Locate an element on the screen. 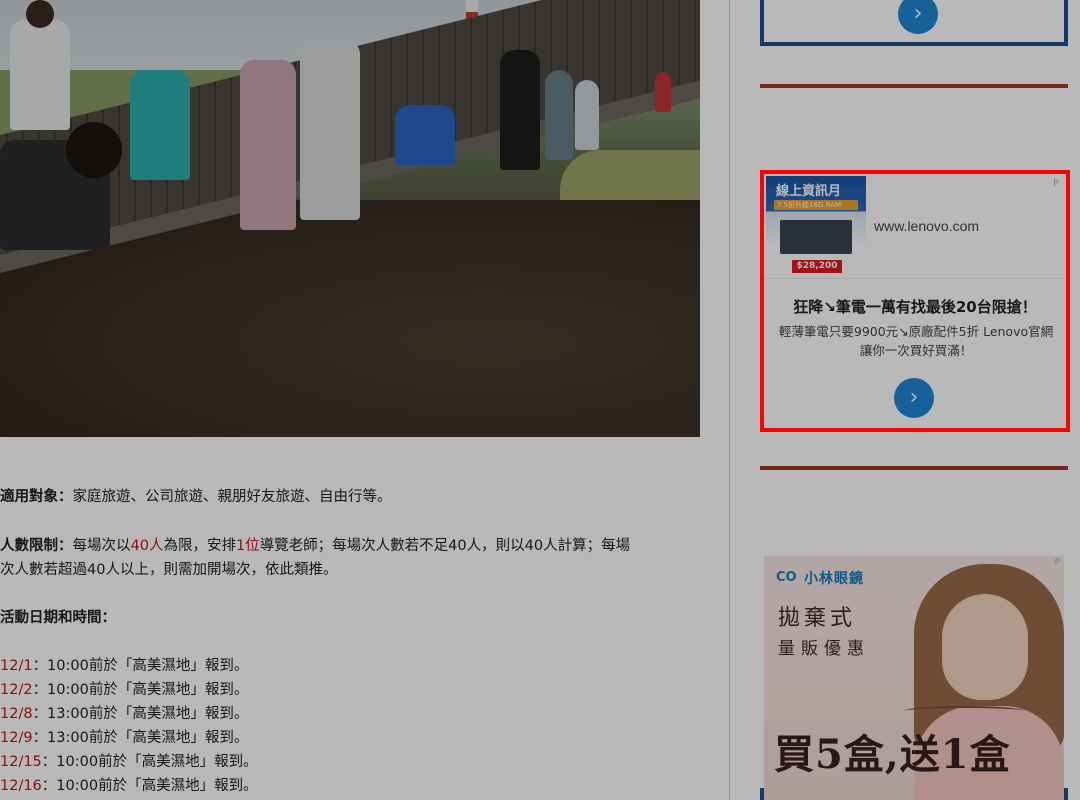 The height and width of the screenshot is (800, 1080). top-ad-card: › is located at coordinates (914, 23).